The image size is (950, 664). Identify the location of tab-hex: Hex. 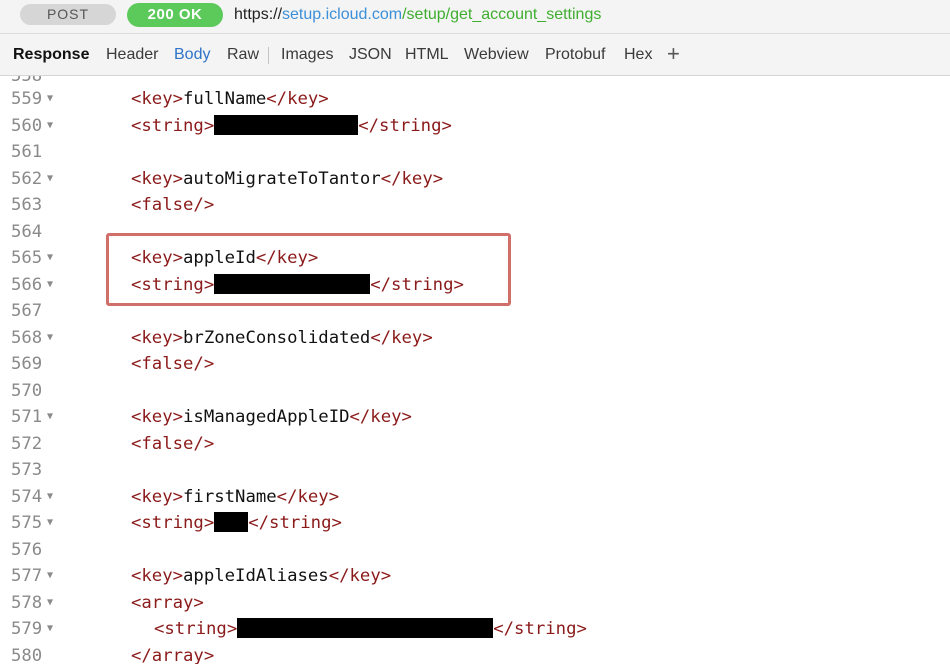
(638, 55).